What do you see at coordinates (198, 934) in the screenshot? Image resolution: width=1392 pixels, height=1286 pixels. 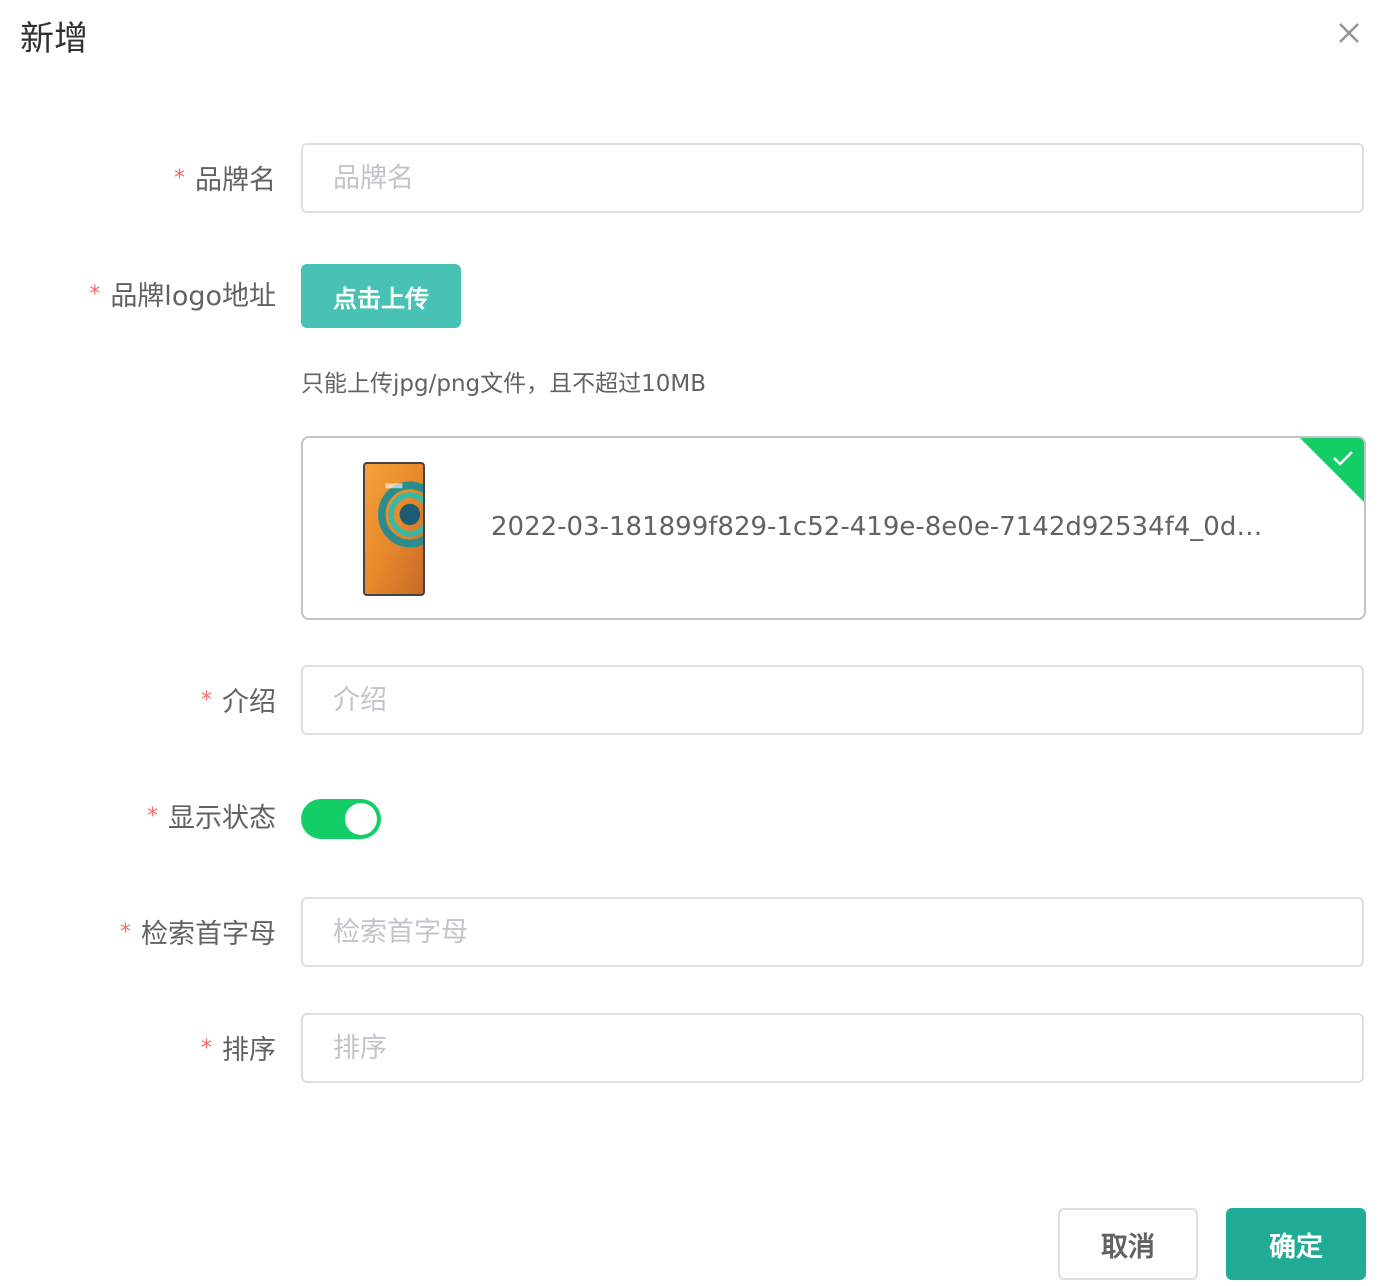 I see `first-letter-label: * 检索首字母` at bounding box center [198, 934].